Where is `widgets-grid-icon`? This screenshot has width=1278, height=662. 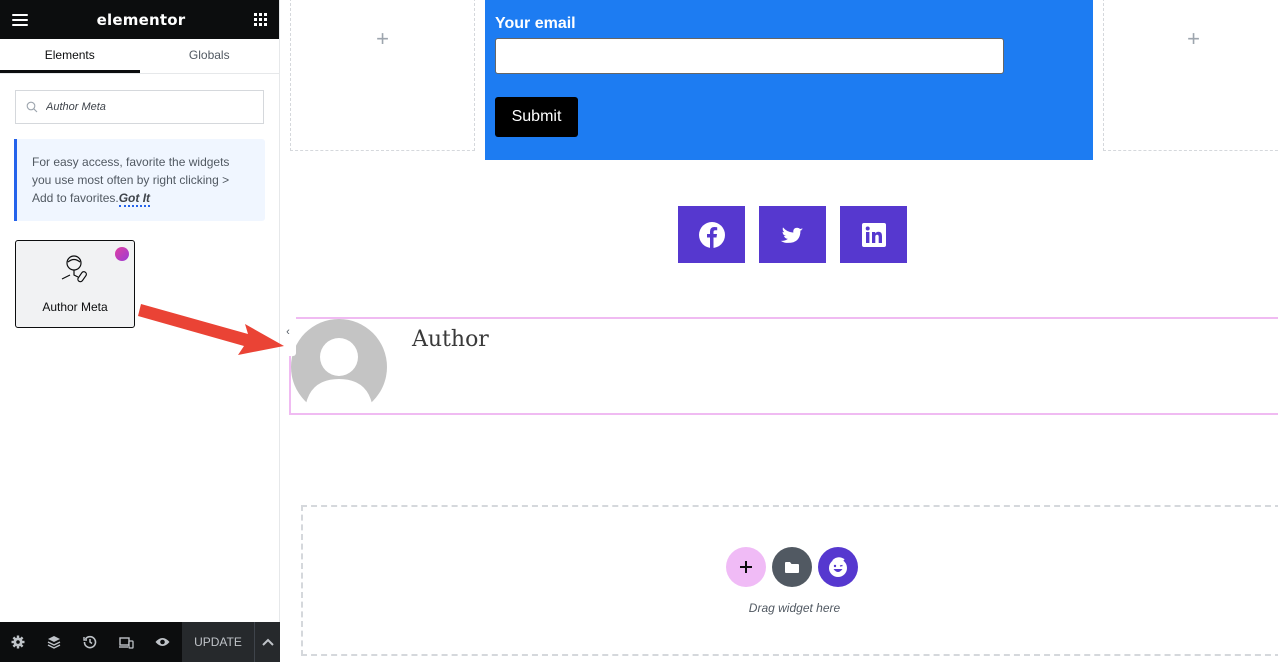 widgets-grid-icon is located at coordinates (260, 19).